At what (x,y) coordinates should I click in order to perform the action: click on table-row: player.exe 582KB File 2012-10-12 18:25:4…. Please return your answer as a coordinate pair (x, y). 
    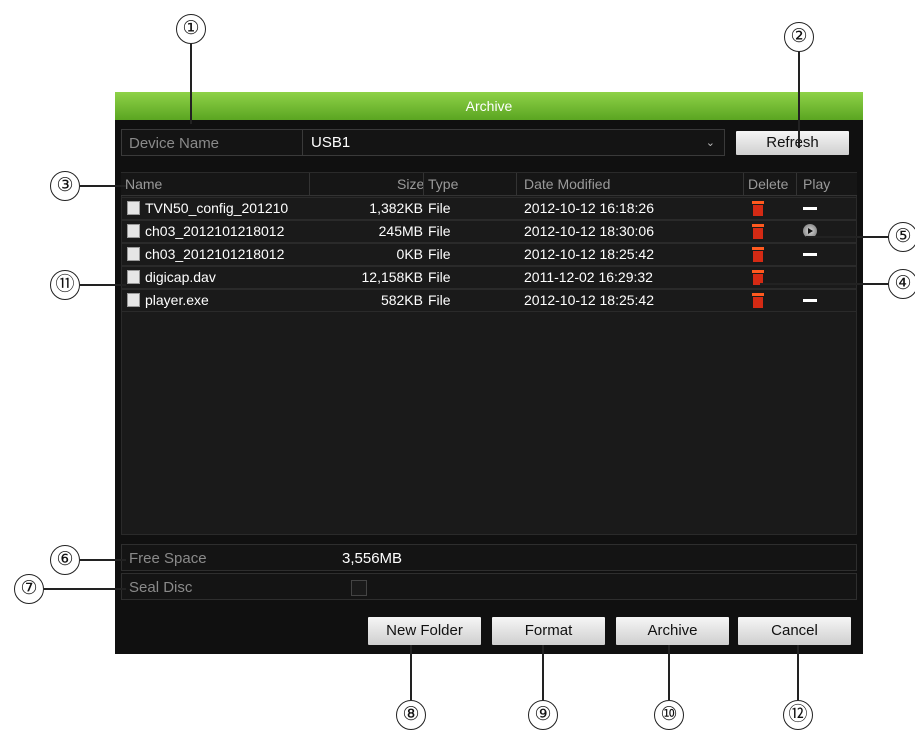
    Looking at the image, I should click on (489, 300).